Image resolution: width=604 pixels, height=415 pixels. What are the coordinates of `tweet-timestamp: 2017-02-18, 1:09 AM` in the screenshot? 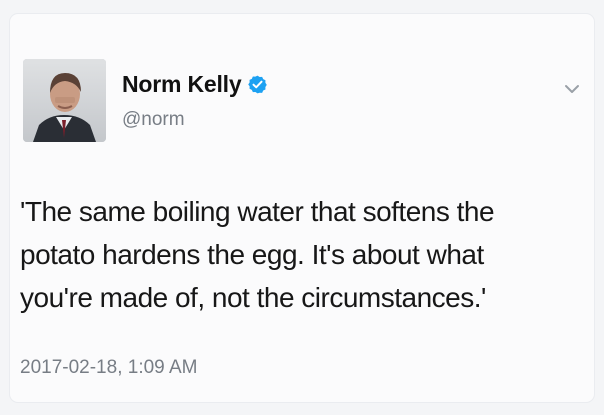 It's located at (108, 367).